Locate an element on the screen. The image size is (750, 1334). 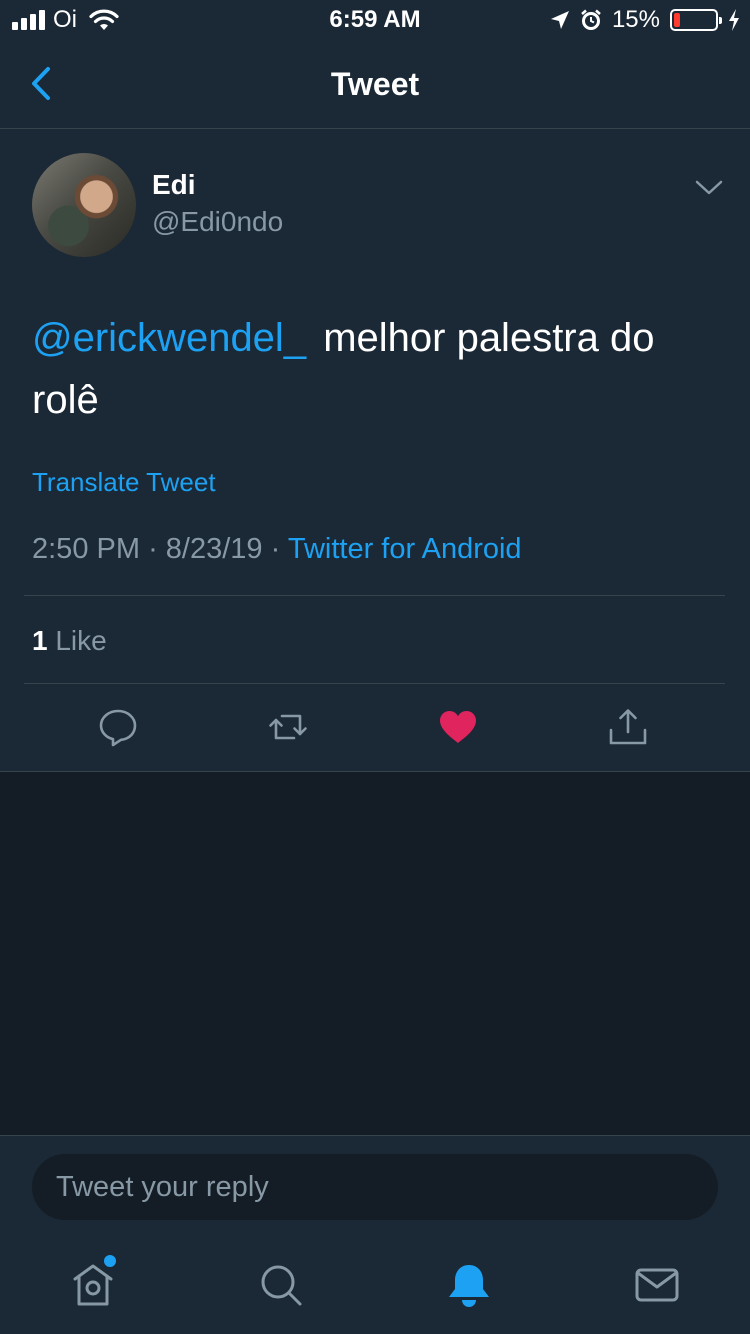
tweet-text: @erickwendel_ melhor palestra do rolê is located at coordinates (377, 369).